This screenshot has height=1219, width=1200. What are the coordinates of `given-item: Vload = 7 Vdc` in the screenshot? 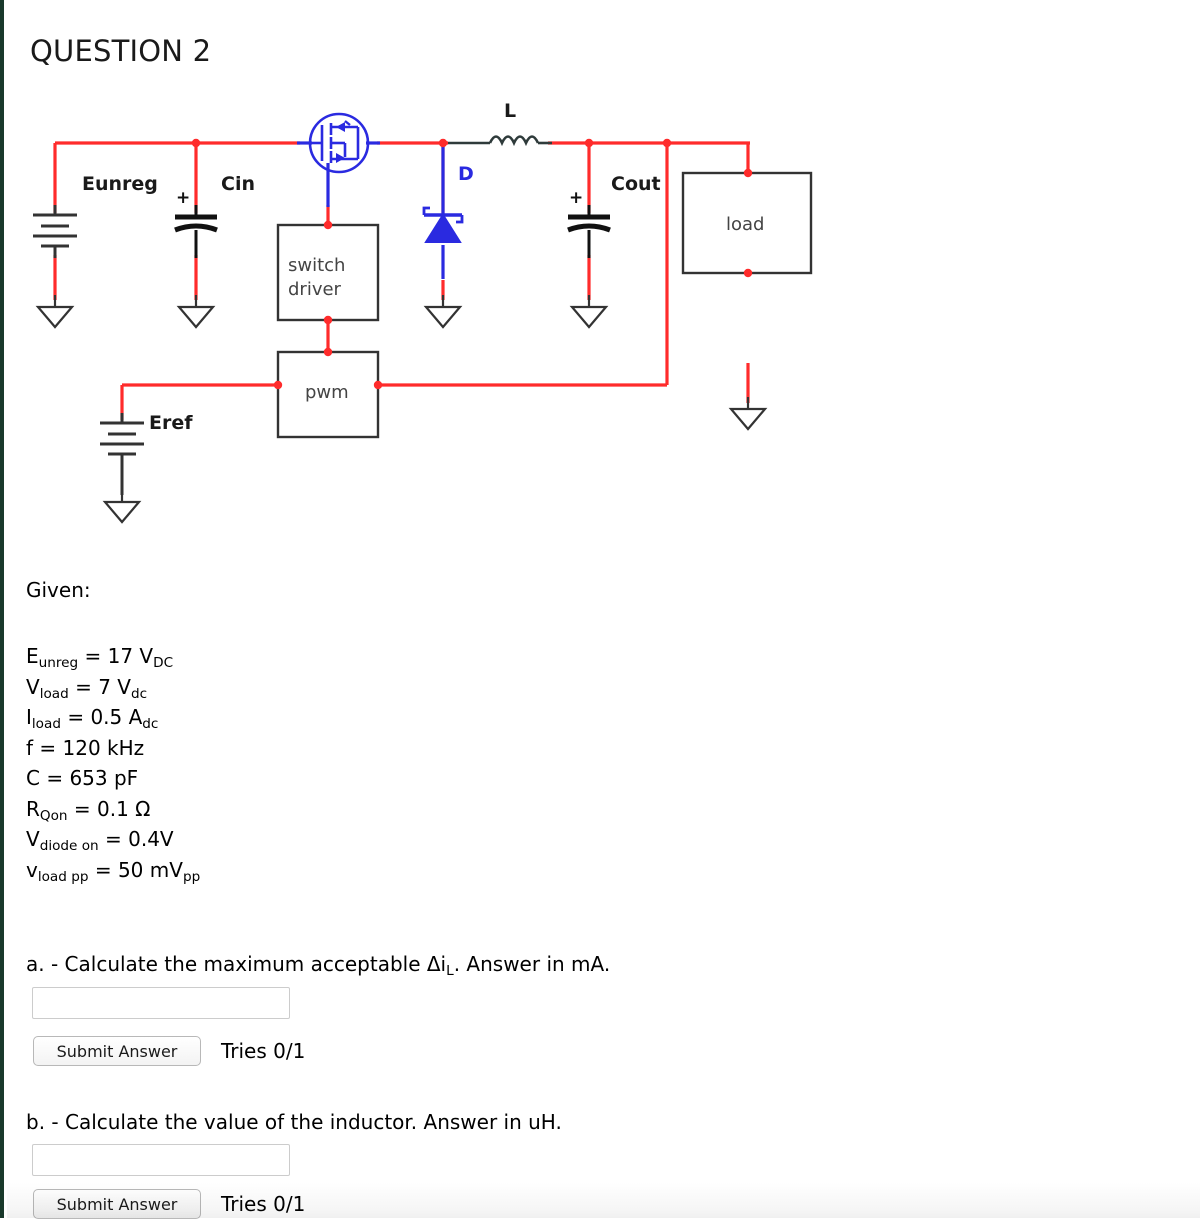 It's located at (87, 688).